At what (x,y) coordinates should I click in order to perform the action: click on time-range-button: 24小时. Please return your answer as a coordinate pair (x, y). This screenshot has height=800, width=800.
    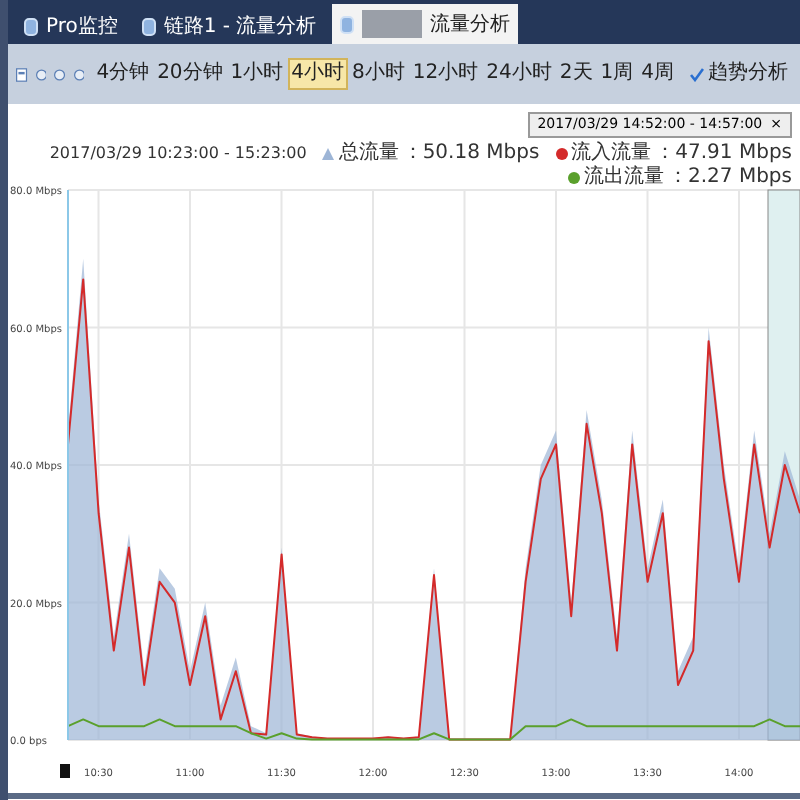
    Looking at the image, I should click on (519, 74).